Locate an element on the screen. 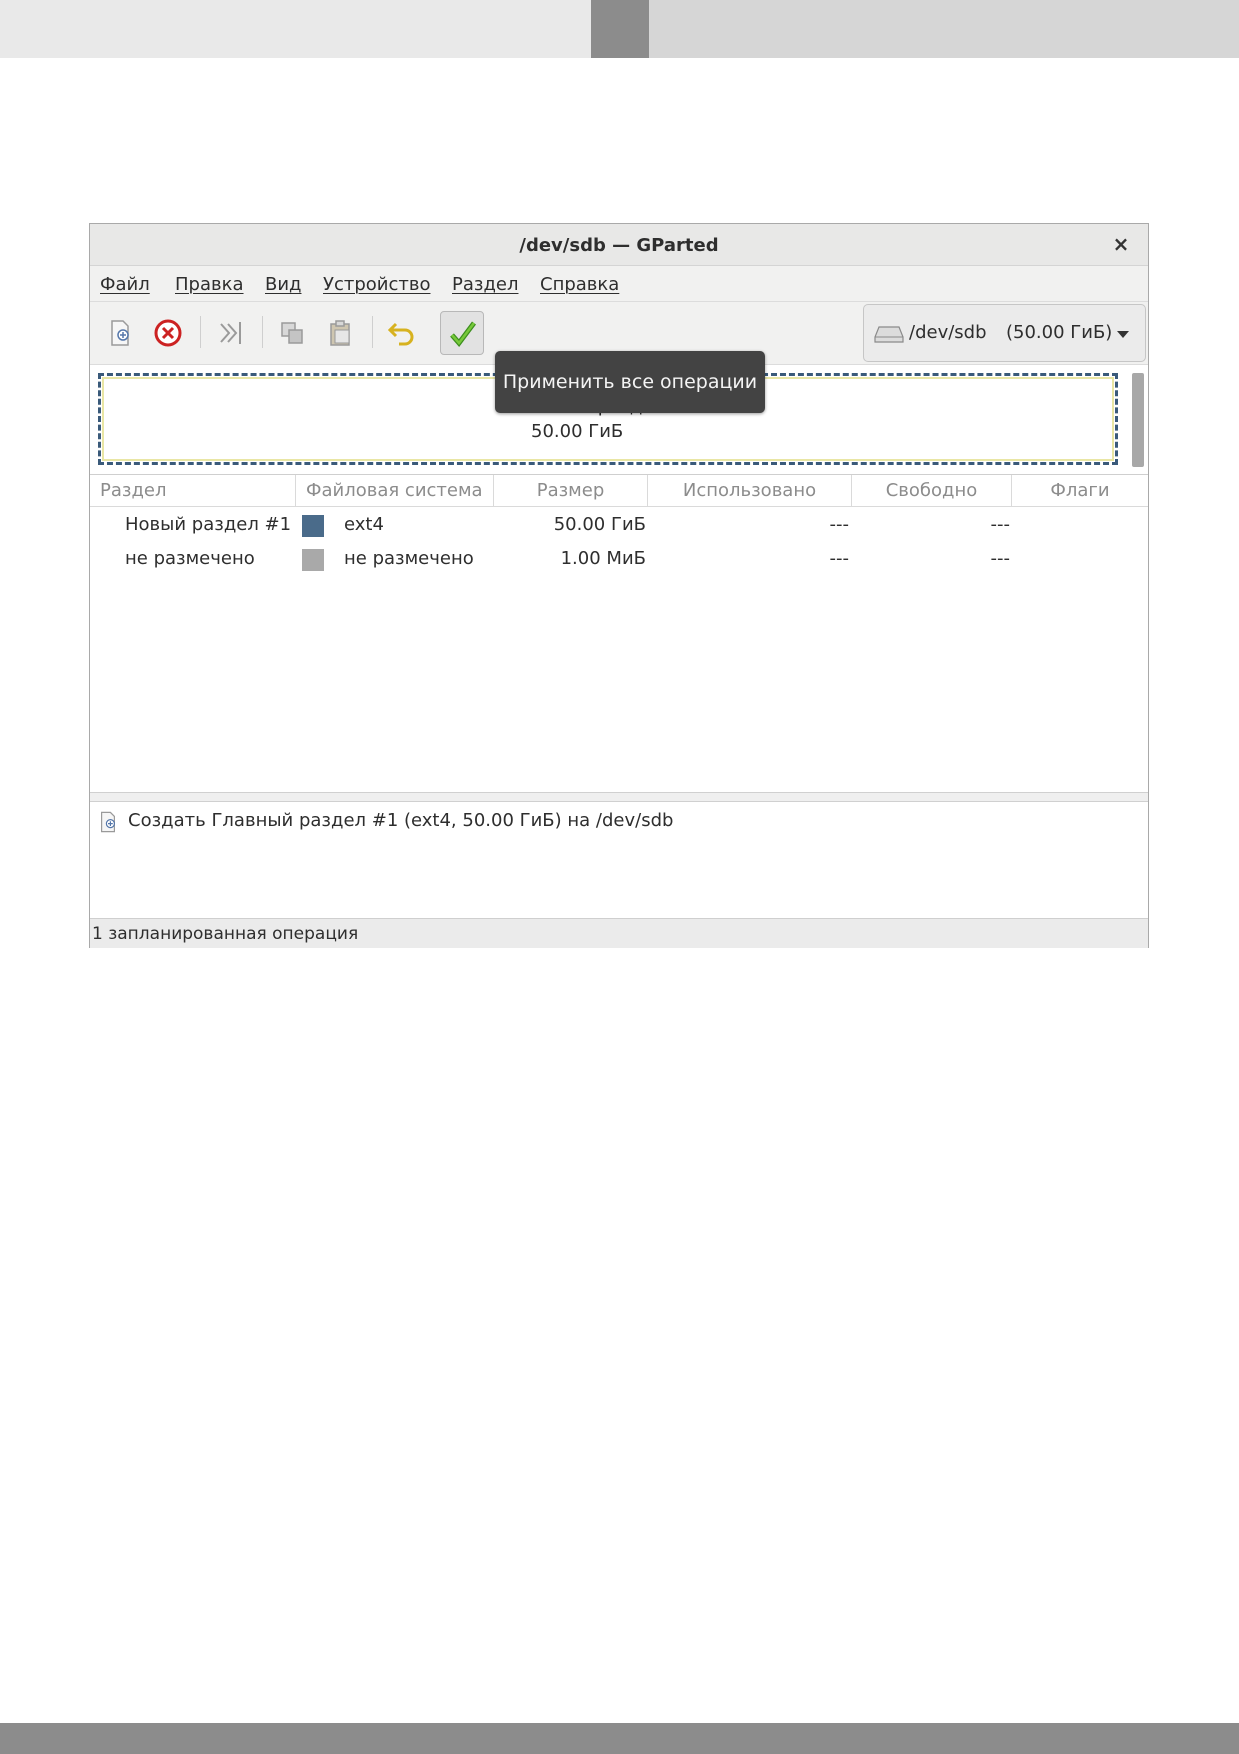 The image size is (1239, 1754). new-partition-button is located at coordinates (120, 333).